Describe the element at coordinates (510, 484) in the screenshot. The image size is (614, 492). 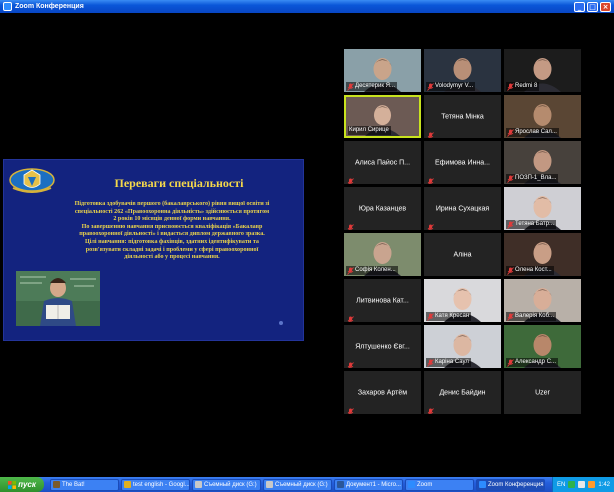
I see `taskbar-task: Zoom Конференция` at that location.